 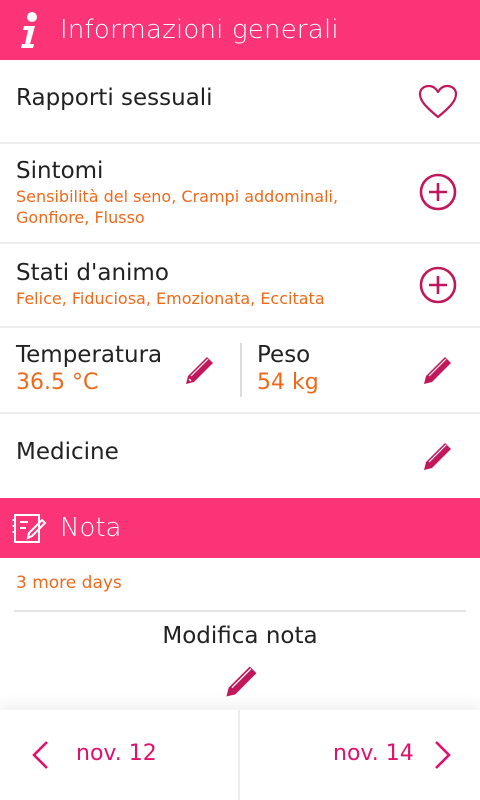 I want to click on moods-title: Stati d'animo, so click(x=92, y=273).